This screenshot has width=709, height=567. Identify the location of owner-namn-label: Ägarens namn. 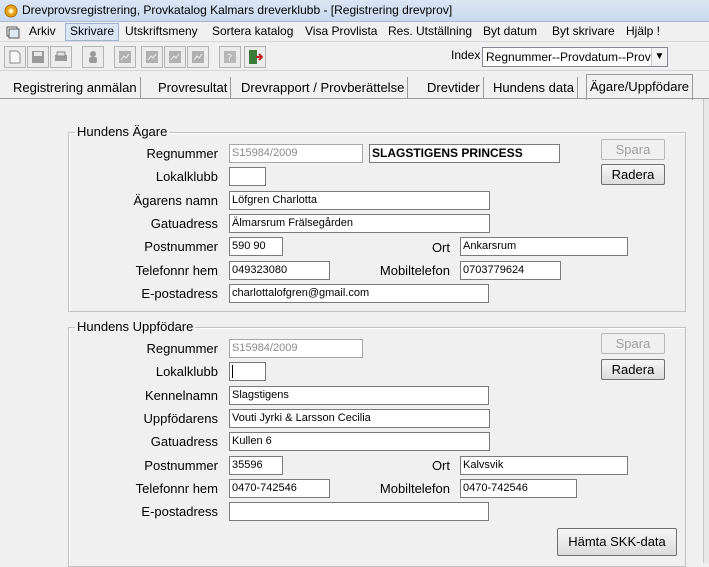
(175, 200).